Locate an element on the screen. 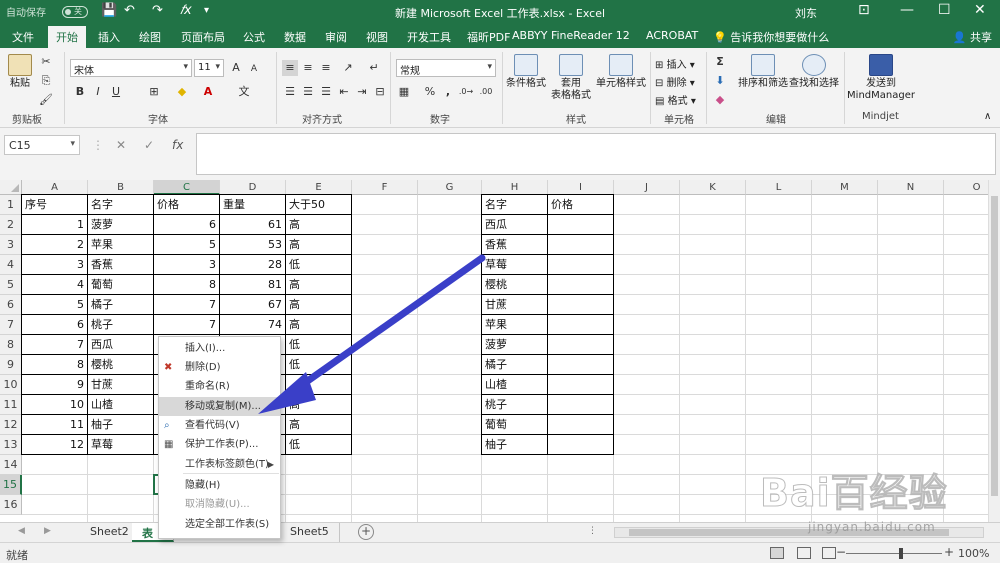 This screenshot has width=1000, height=563. table1-header-cell: 重量 is located at coordinates (252, 204).